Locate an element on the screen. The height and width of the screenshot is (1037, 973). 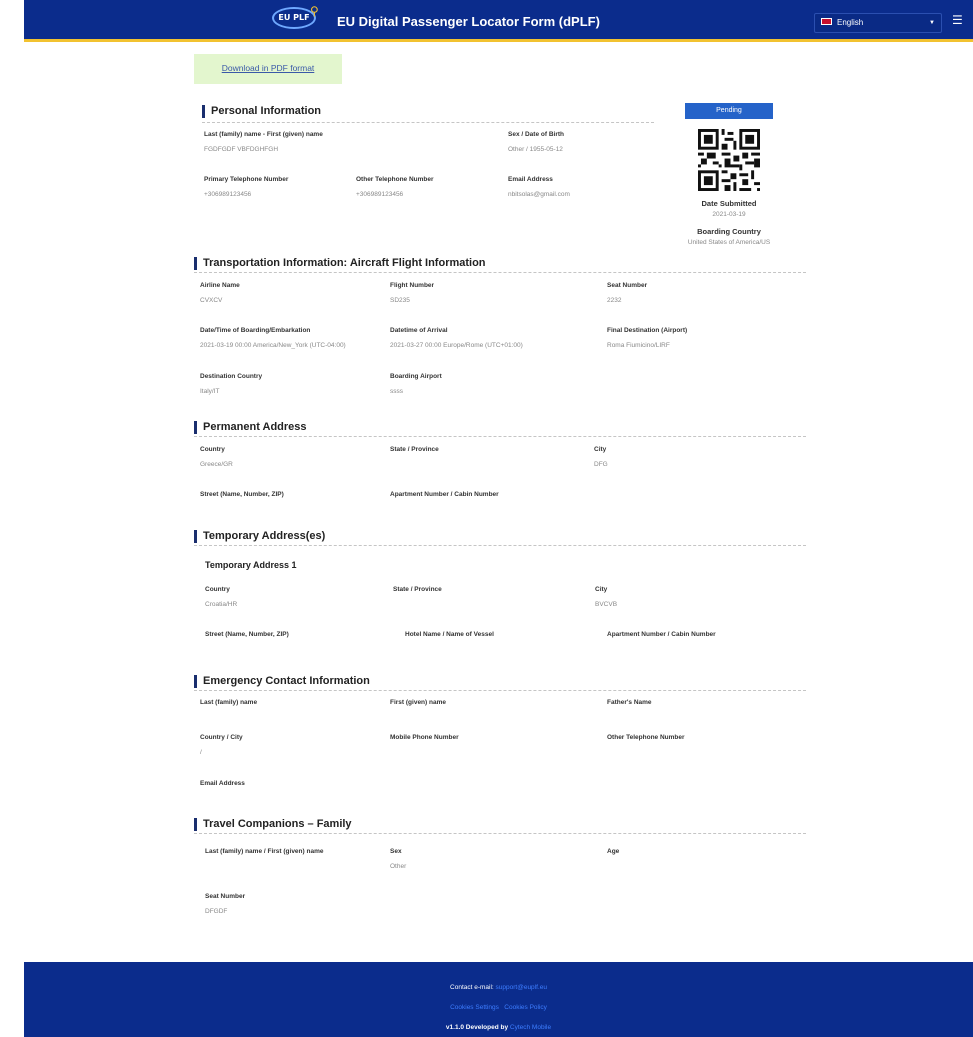
caret-down-icon: ▼ is located at coordinates (932, 23).